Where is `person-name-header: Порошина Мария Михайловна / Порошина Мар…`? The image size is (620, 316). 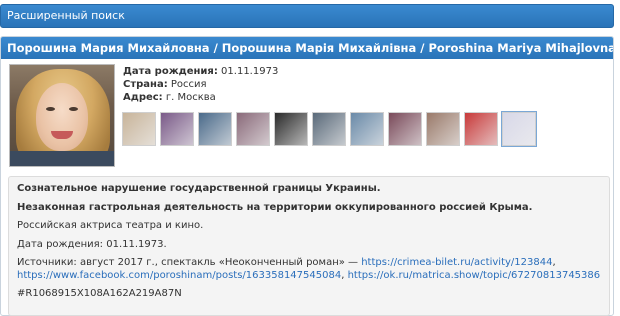 person-name-header: Порошина Мария Михайловна / Порошина Мар… is located at coordinates (307, 48).